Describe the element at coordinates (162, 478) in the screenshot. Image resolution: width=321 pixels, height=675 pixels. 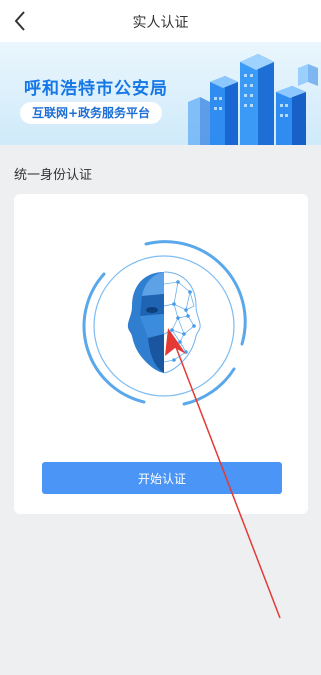
I see `start-verification-button: 开始认证` at that location.